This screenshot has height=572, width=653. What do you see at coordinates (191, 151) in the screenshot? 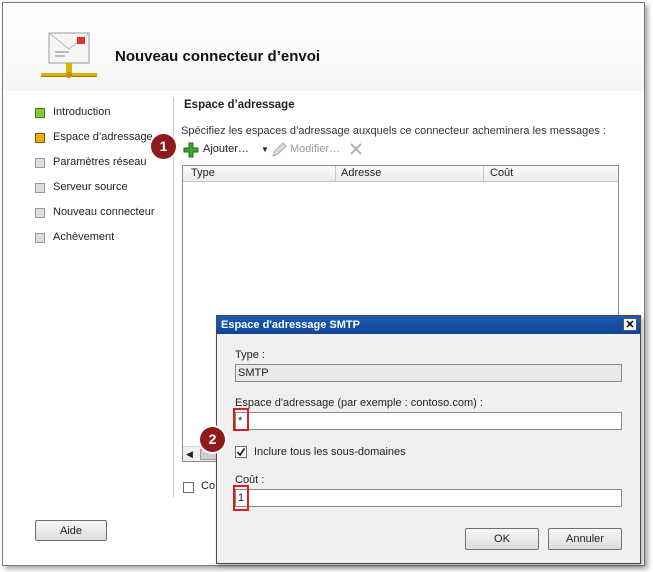
I see `add-icon` at bounding box center [191, 151].